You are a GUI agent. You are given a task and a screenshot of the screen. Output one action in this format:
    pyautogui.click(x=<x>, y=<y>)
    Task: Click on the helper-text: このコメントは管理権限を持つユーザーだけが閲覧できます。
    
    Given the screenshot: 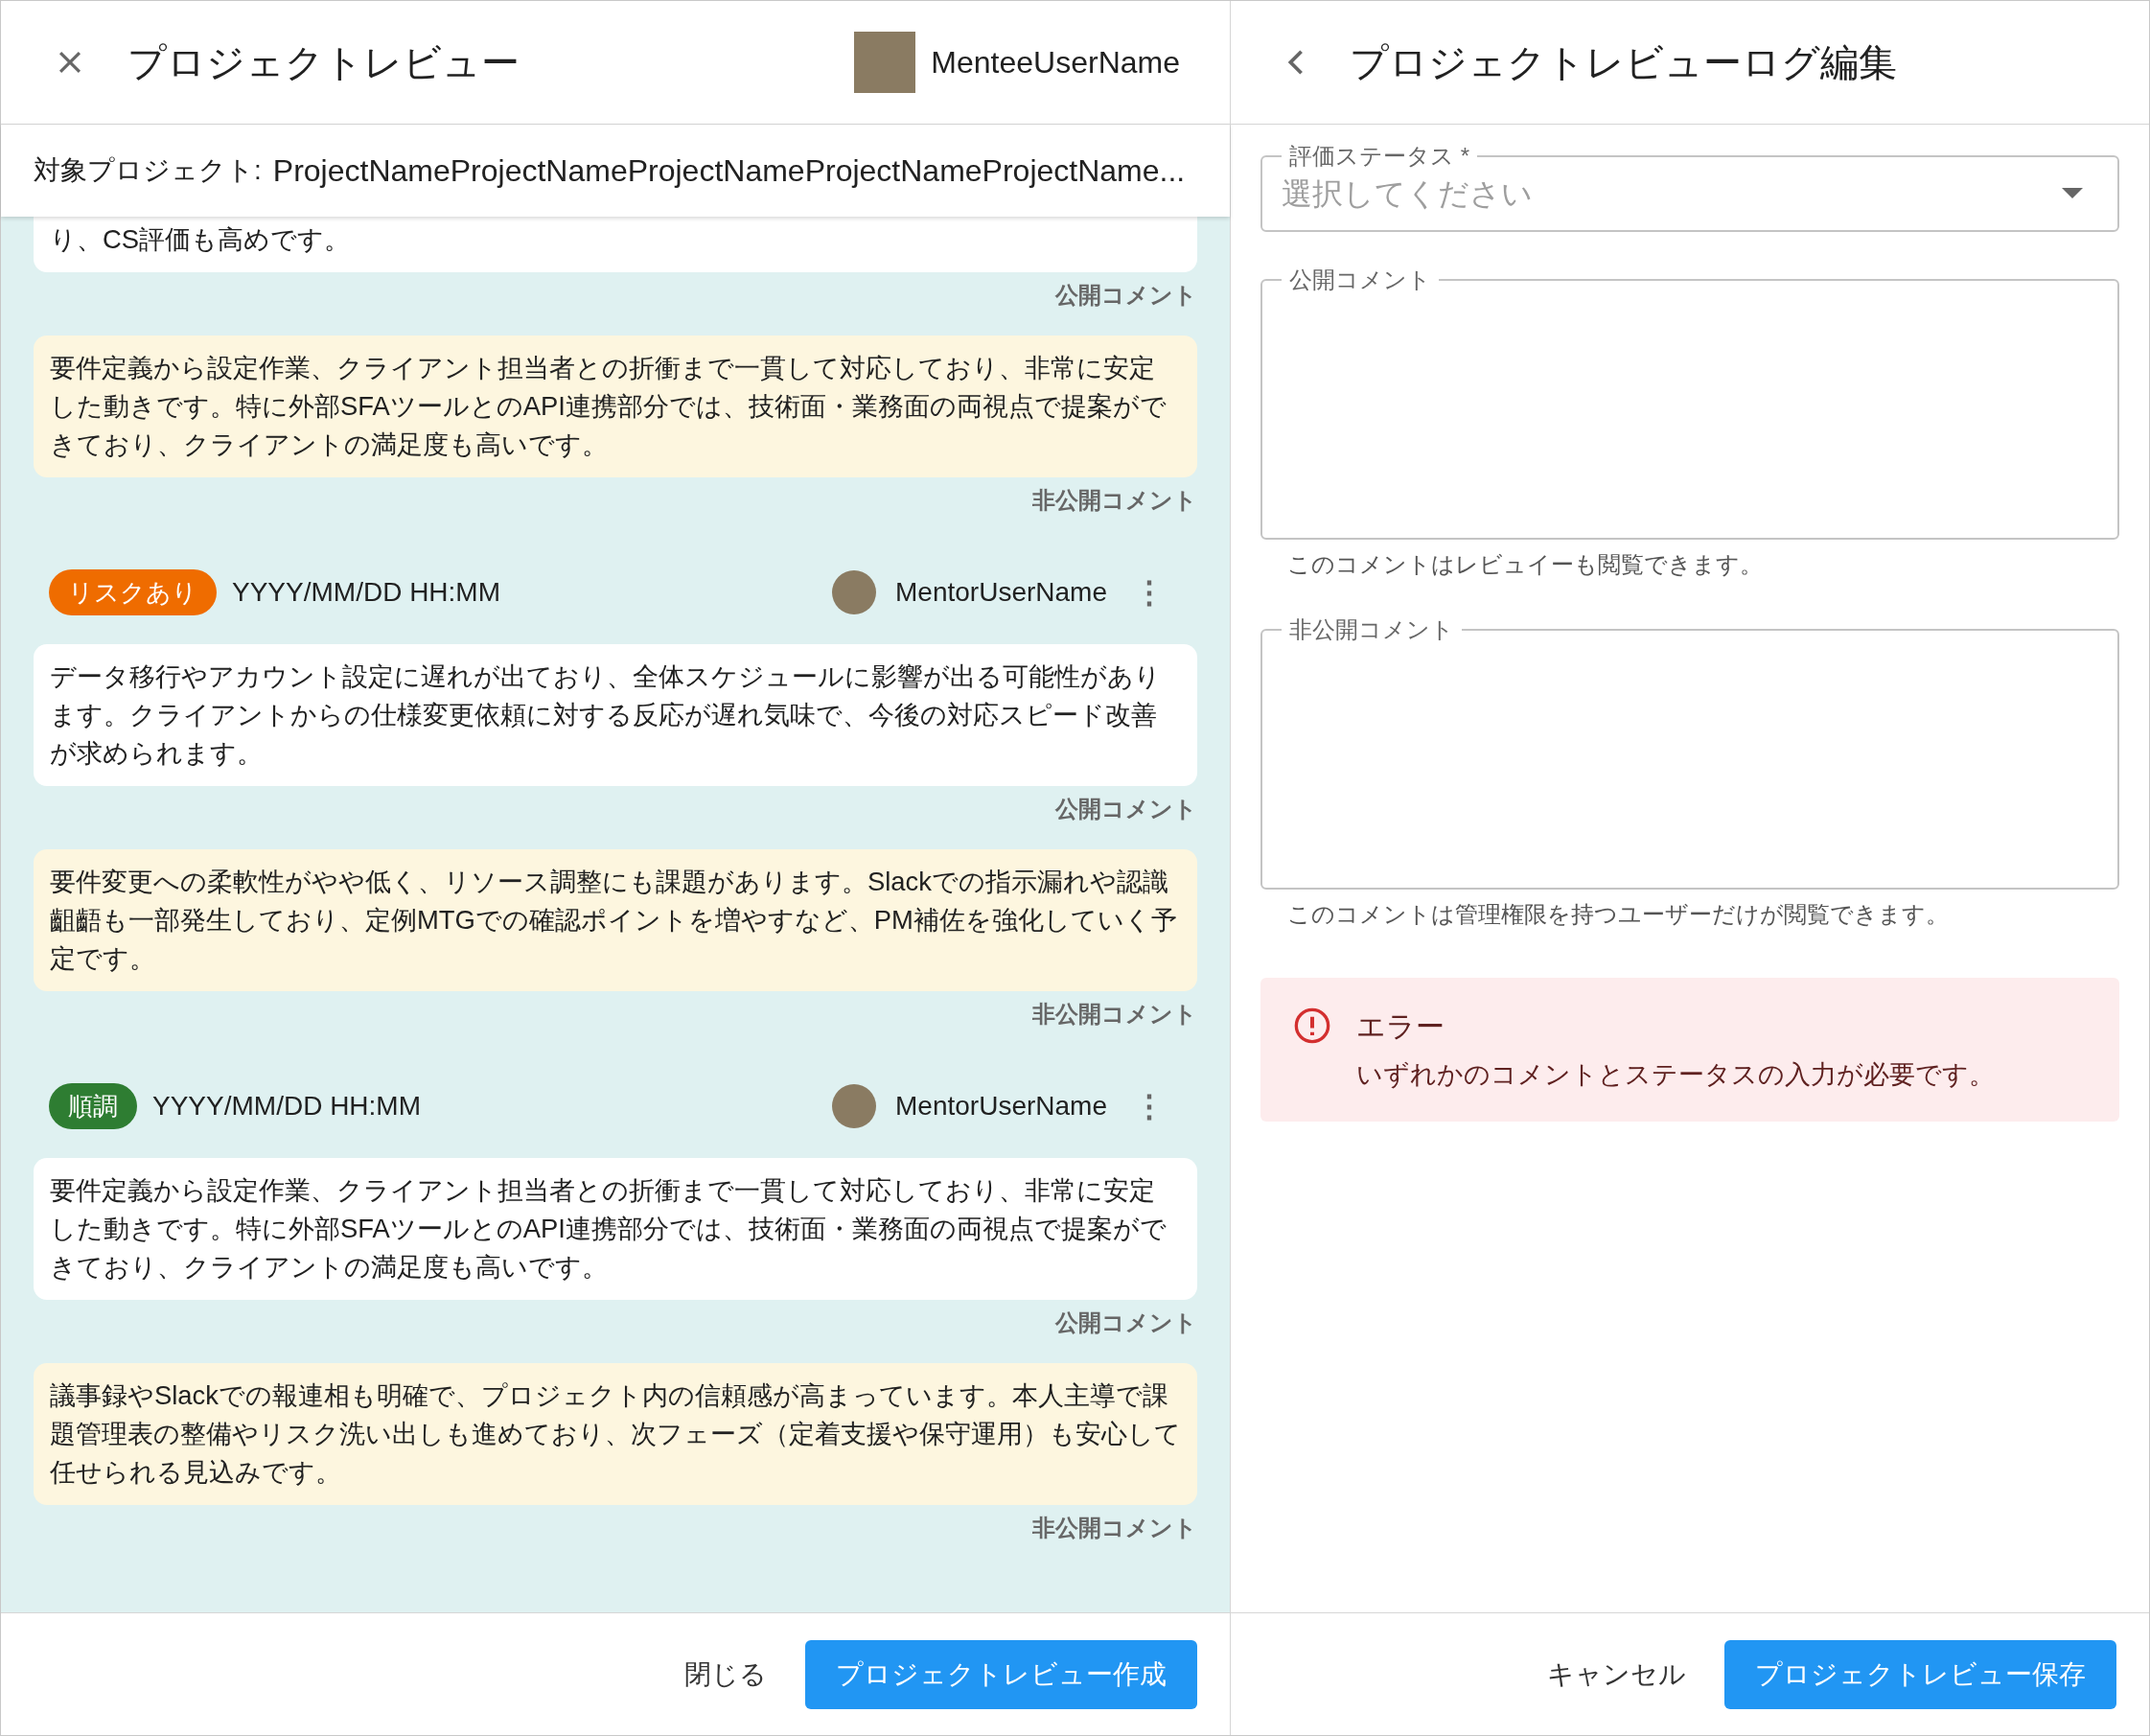 What is the action you would take?
    pyautogui.click(x=1618, y=915)
    